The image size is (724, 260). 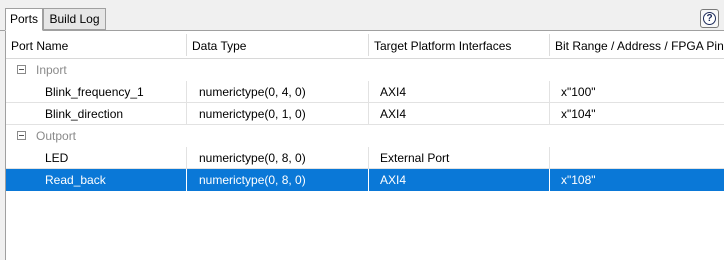 What do you see at coordinates (641, 158) in the screenshot?
I see `address-cell` at bounding box center [641, 158].